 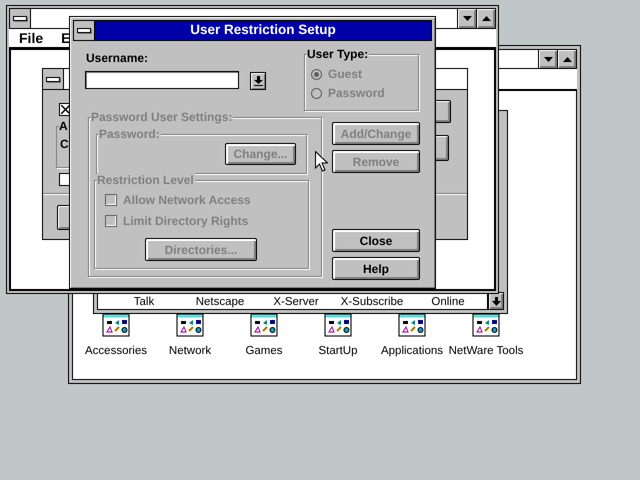 What do you see at coordinates (263, 30) in the screenshot?
I see `dialog-title: User Restriction Setup` at bounding box center [263, 30].